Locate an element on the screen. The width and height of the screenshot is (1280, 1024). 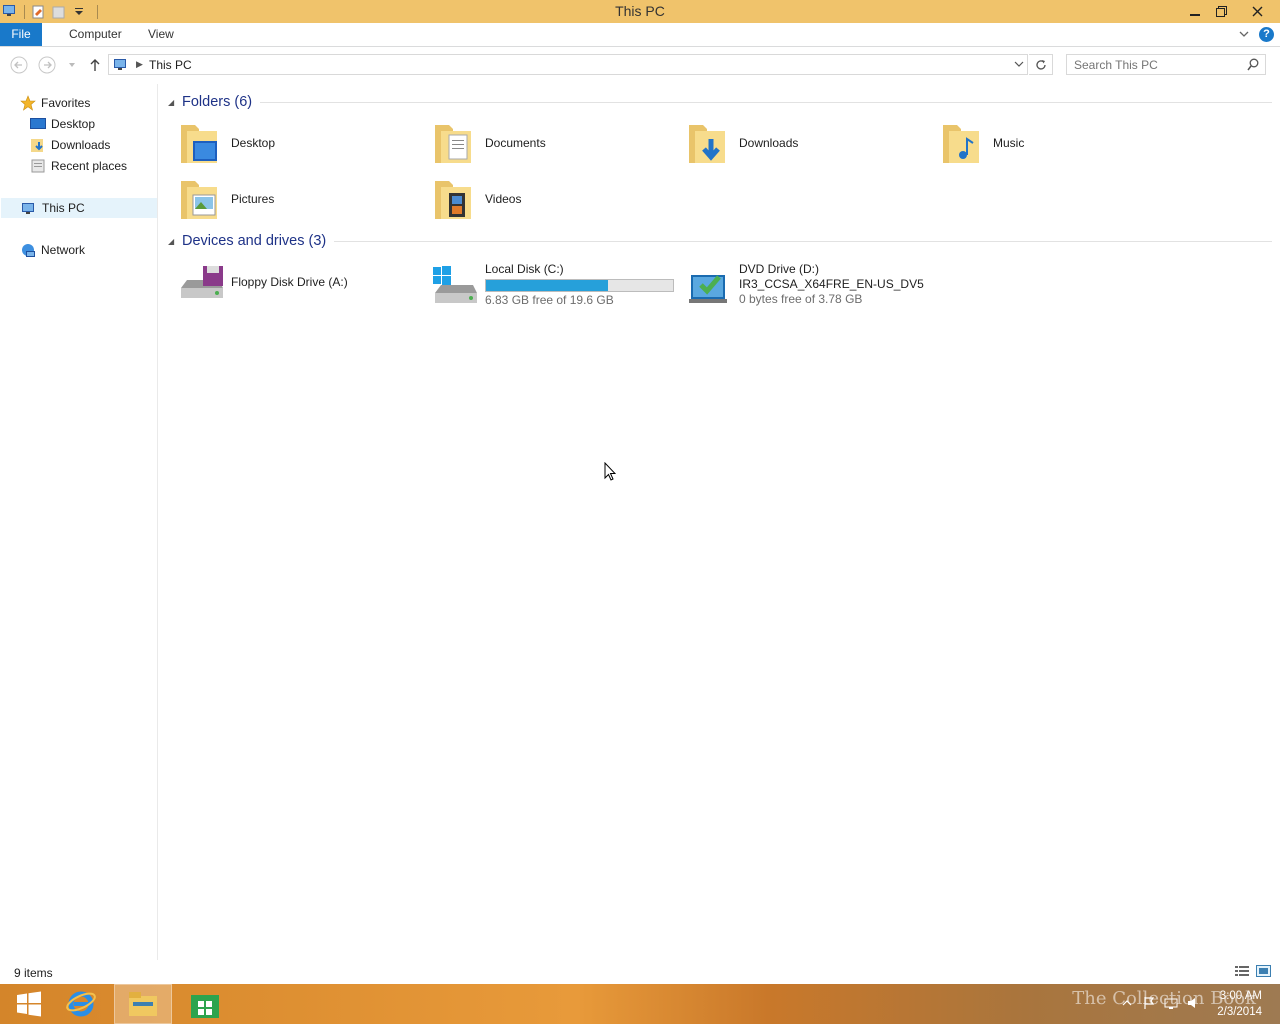
help-icon: ? is located at coordinates (1266, 34).